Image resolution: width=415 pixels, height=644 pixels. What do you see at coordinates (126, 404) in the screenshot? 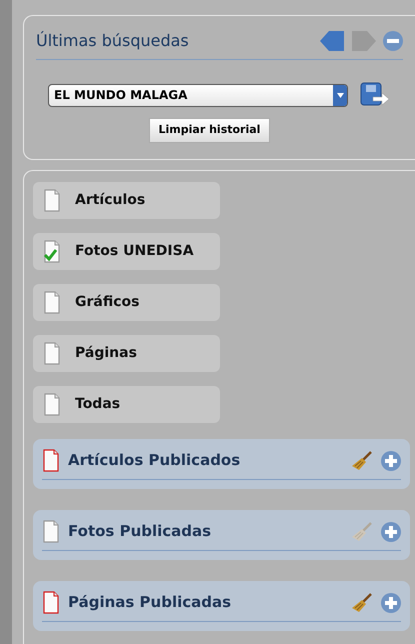
I see `category-item: Todas` at bounding box center [126, 404].